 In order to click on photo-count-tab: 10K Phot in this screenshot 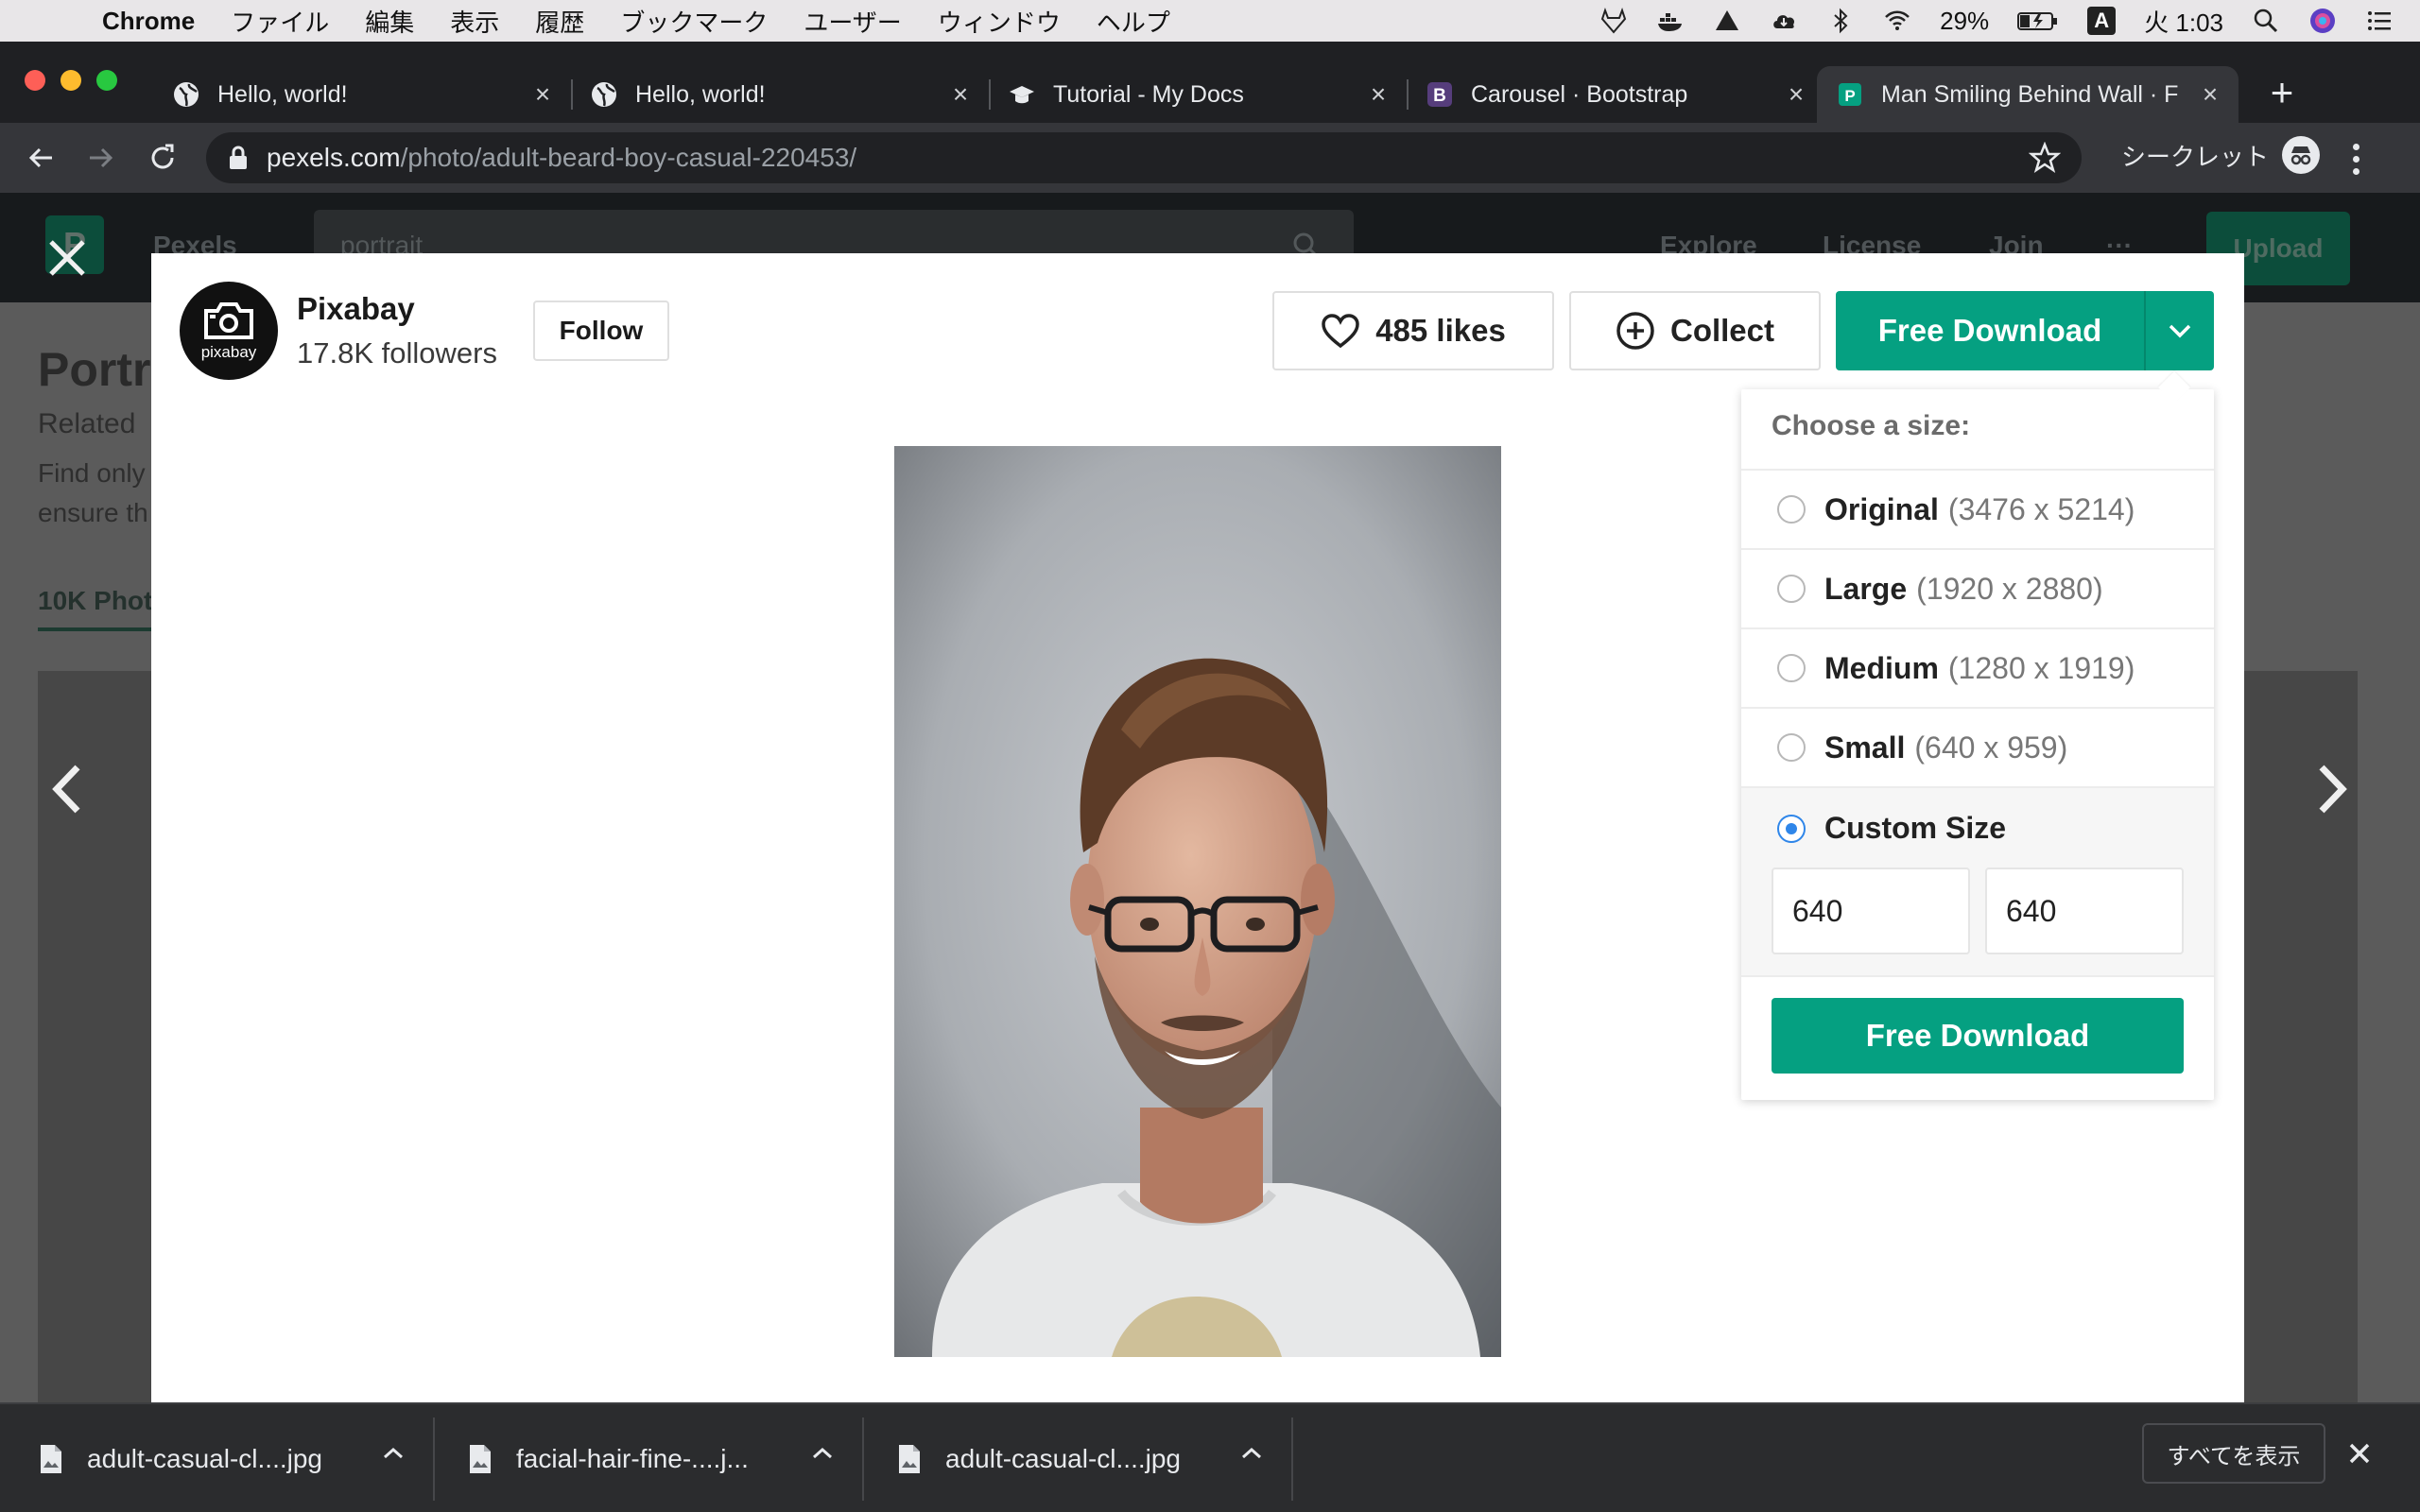, I will do `click(95, 608)`.